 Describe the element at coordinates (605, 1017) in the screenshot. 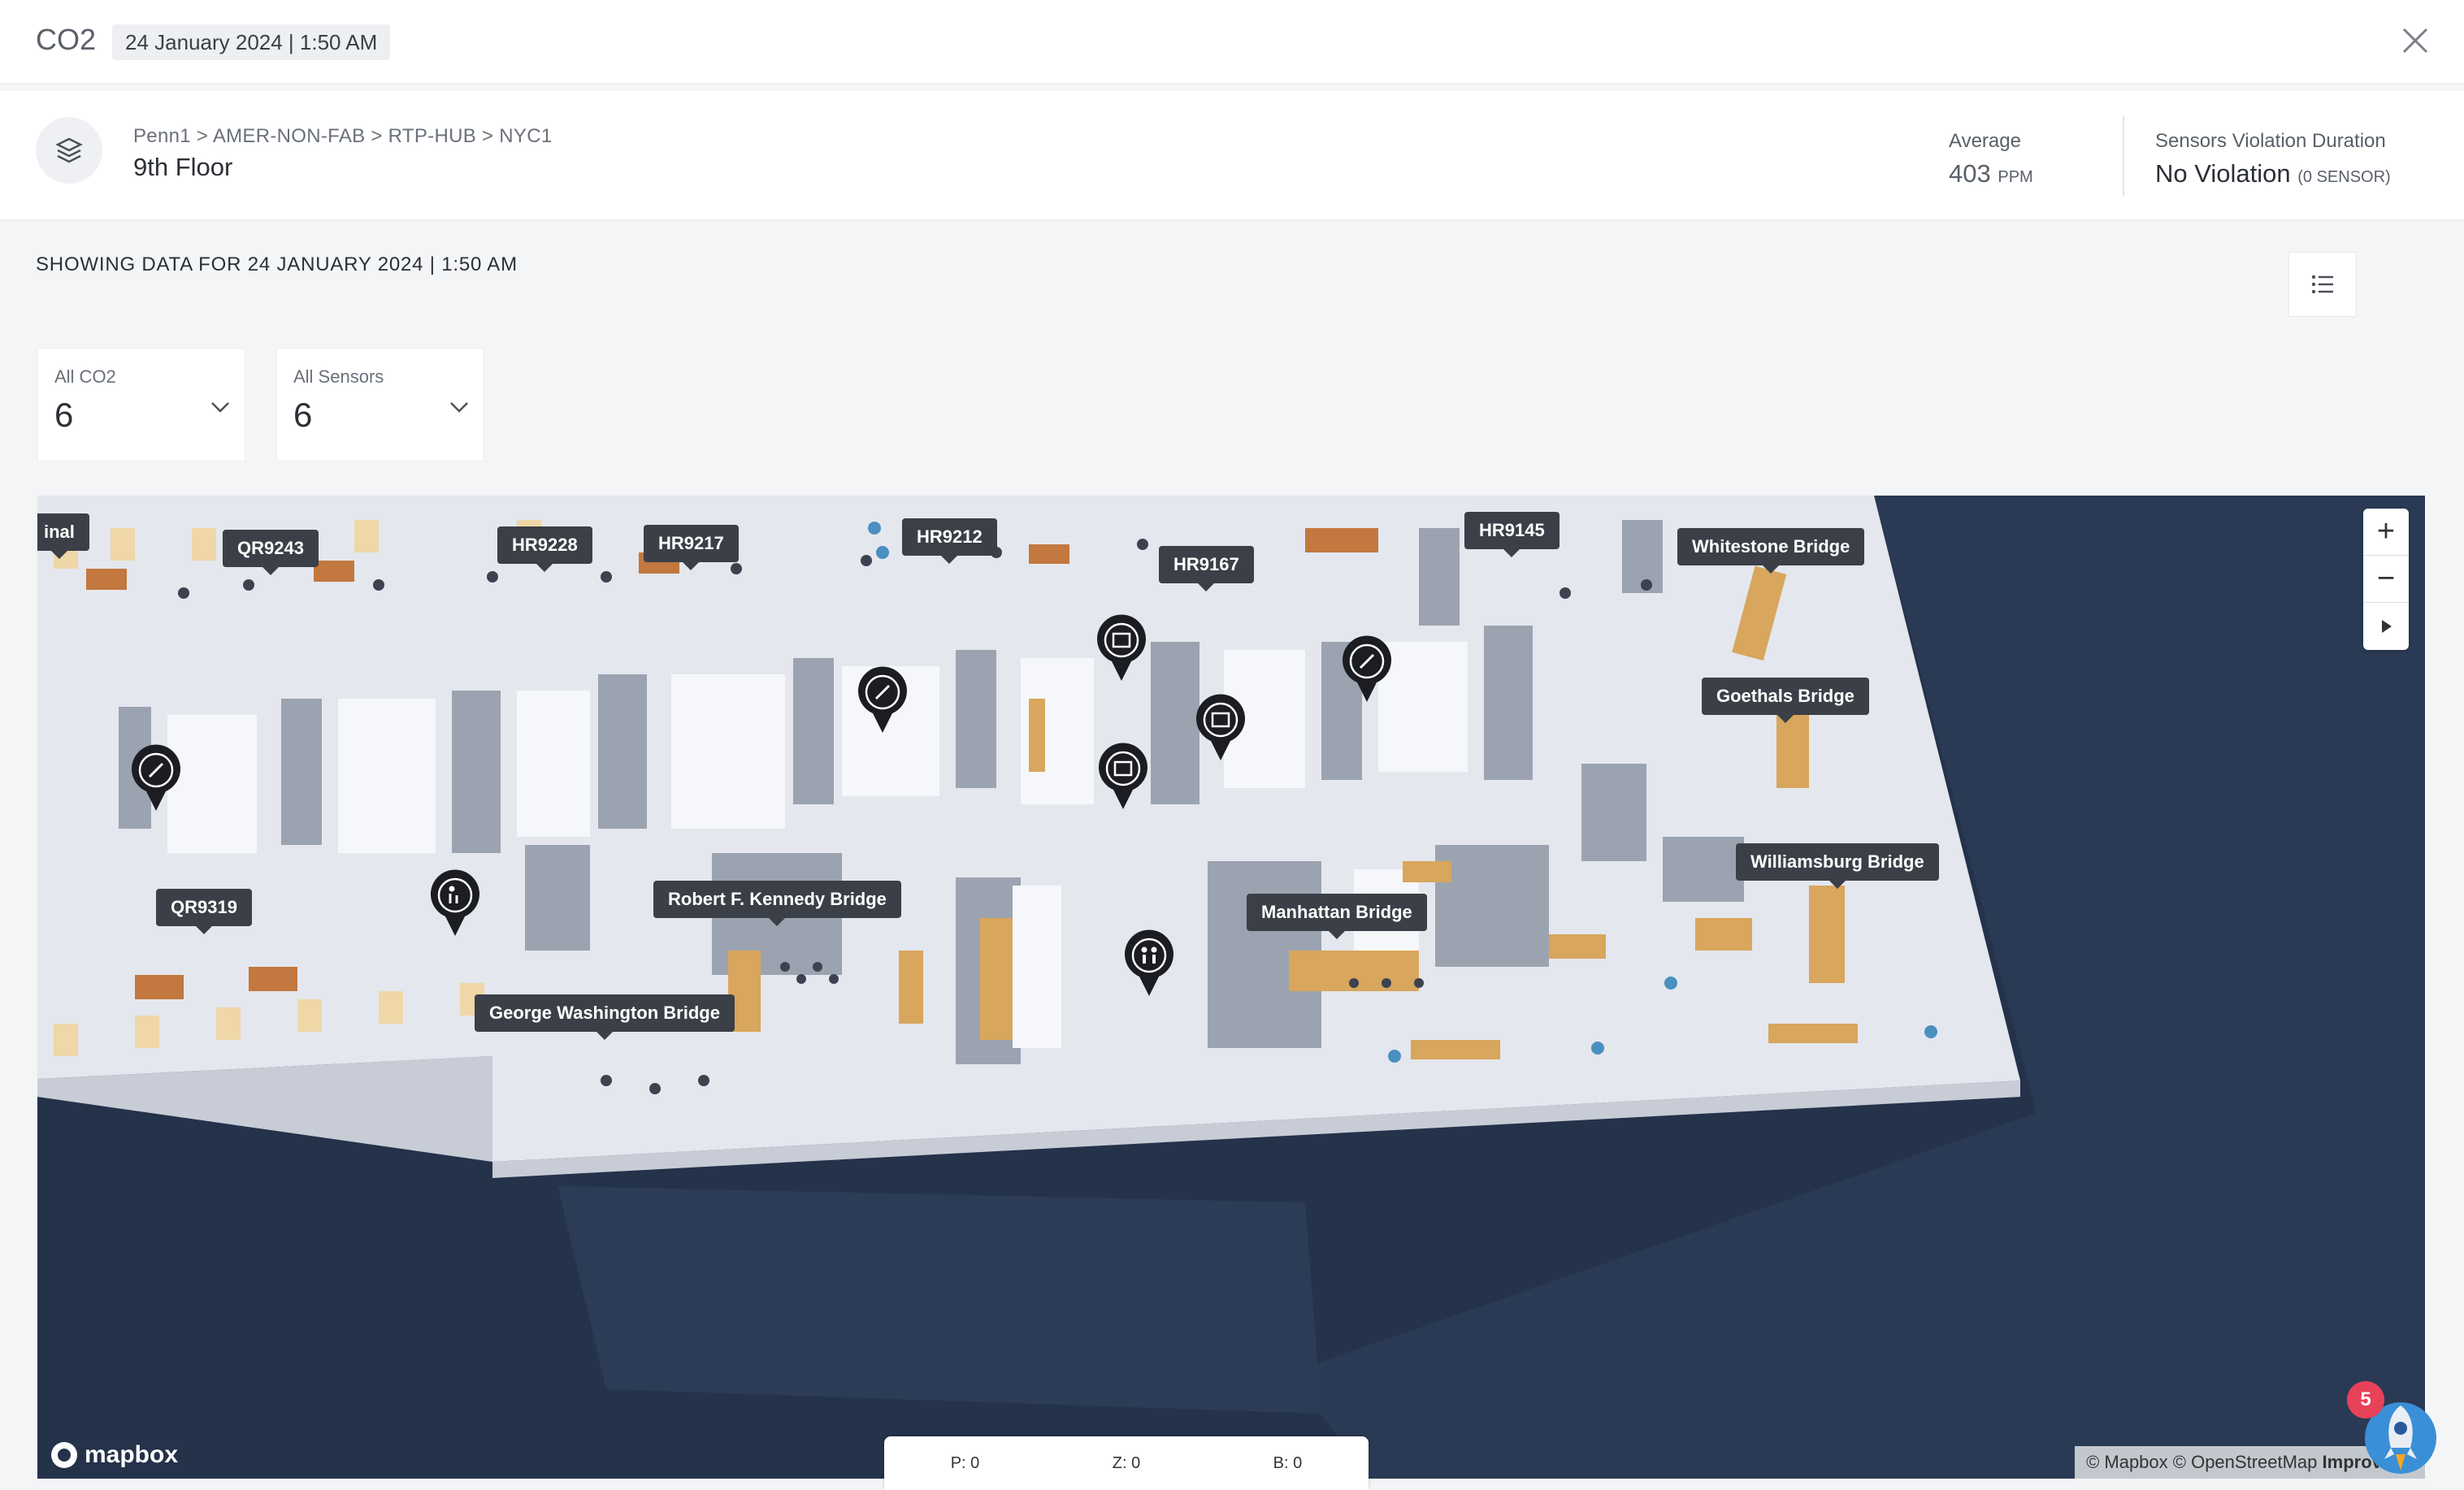

I see `room-label: George Washington Bridge` at that location.